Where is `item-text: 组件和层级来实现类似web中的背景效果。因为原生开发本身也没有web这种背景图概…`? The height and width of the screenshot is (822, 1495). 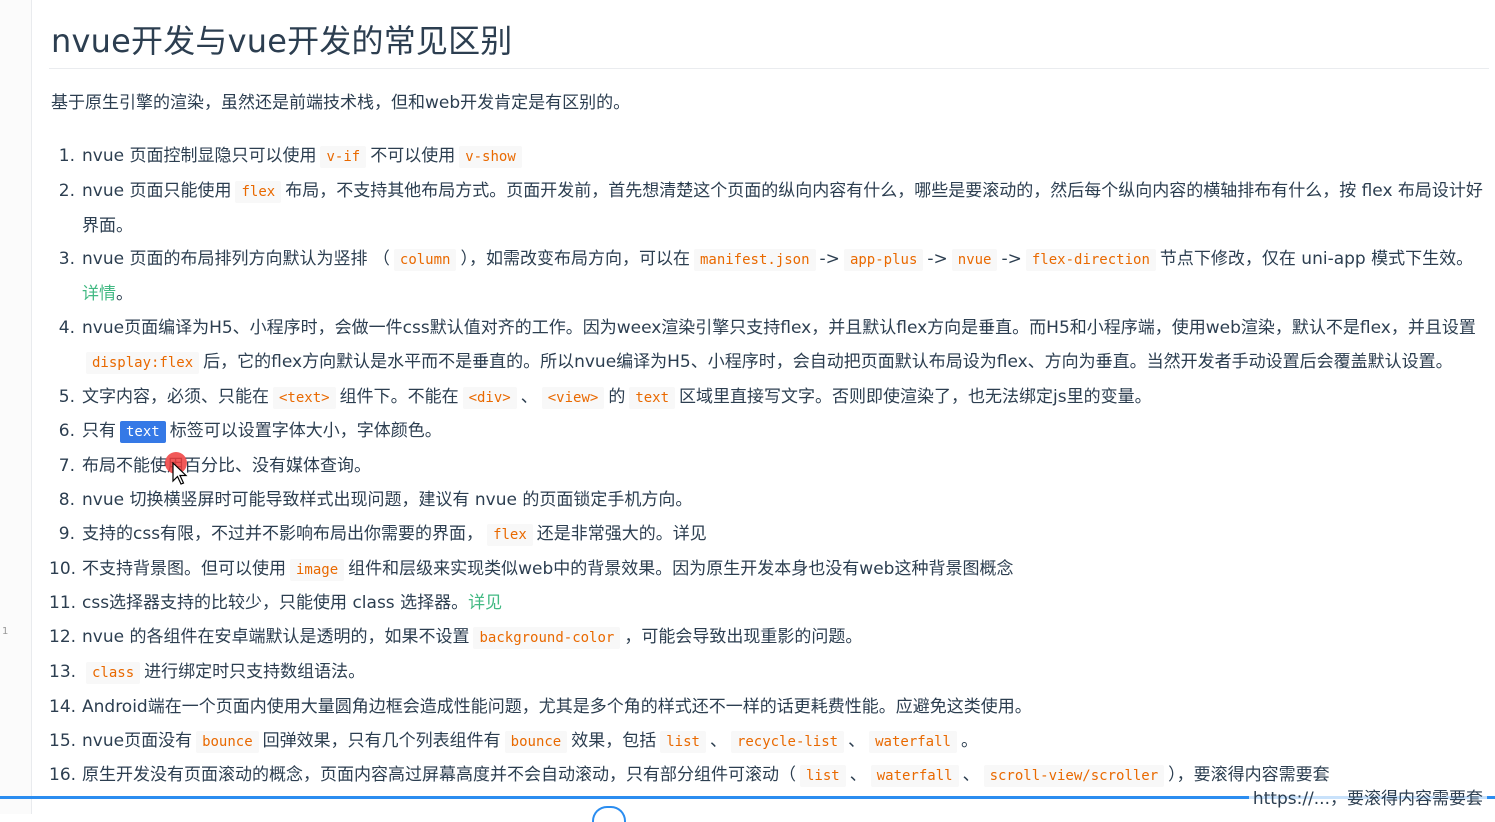
item-text: 组件和层级来实现类似web中的背景效果。因为原生开发本身也没有web这种背景图概… is located at coordinates (681, 568).